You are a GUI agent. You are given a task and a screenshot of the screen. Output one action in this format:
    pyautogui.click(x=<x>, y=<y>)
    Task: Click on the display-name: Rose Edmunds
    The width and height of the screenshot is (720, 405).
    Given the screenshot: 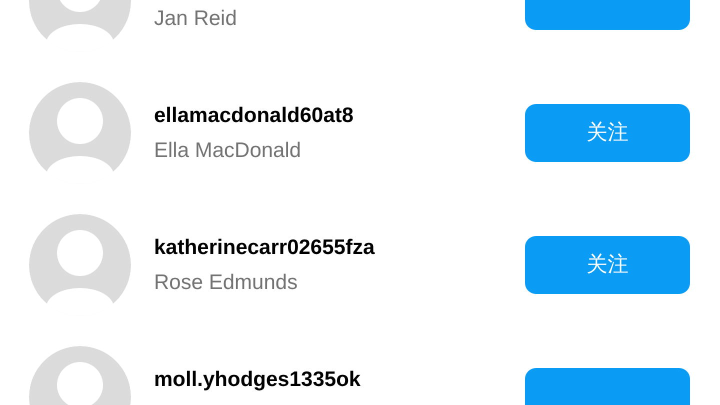 What is the action you would take?
    pyautogui.click(x=226, y=283)
    